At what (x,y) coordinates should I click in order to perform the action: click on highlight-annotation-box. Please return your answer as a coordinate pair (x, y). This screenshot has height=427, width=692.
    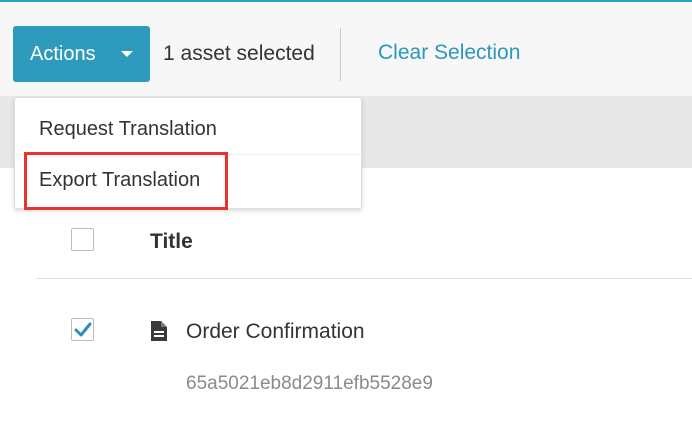
    Looking at the image, I should click on (126, 181).